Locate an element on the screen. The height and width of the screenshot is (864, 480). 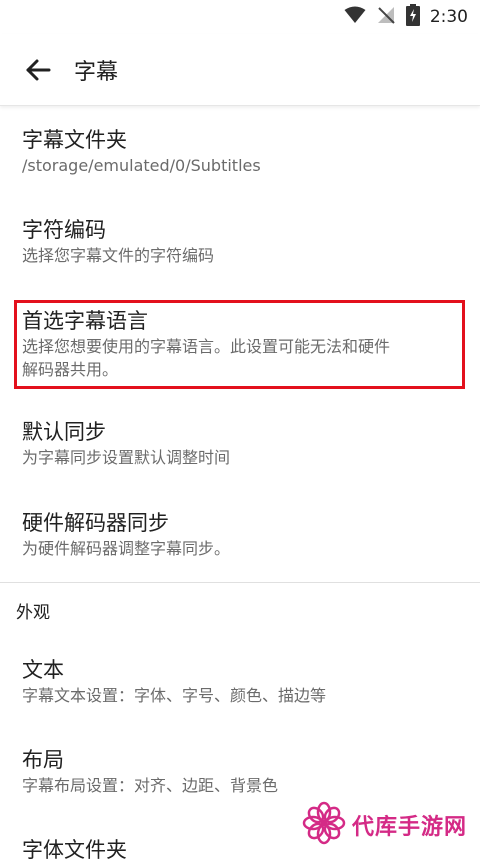
setting-title: 文本 is located at coordinates (43, 670).